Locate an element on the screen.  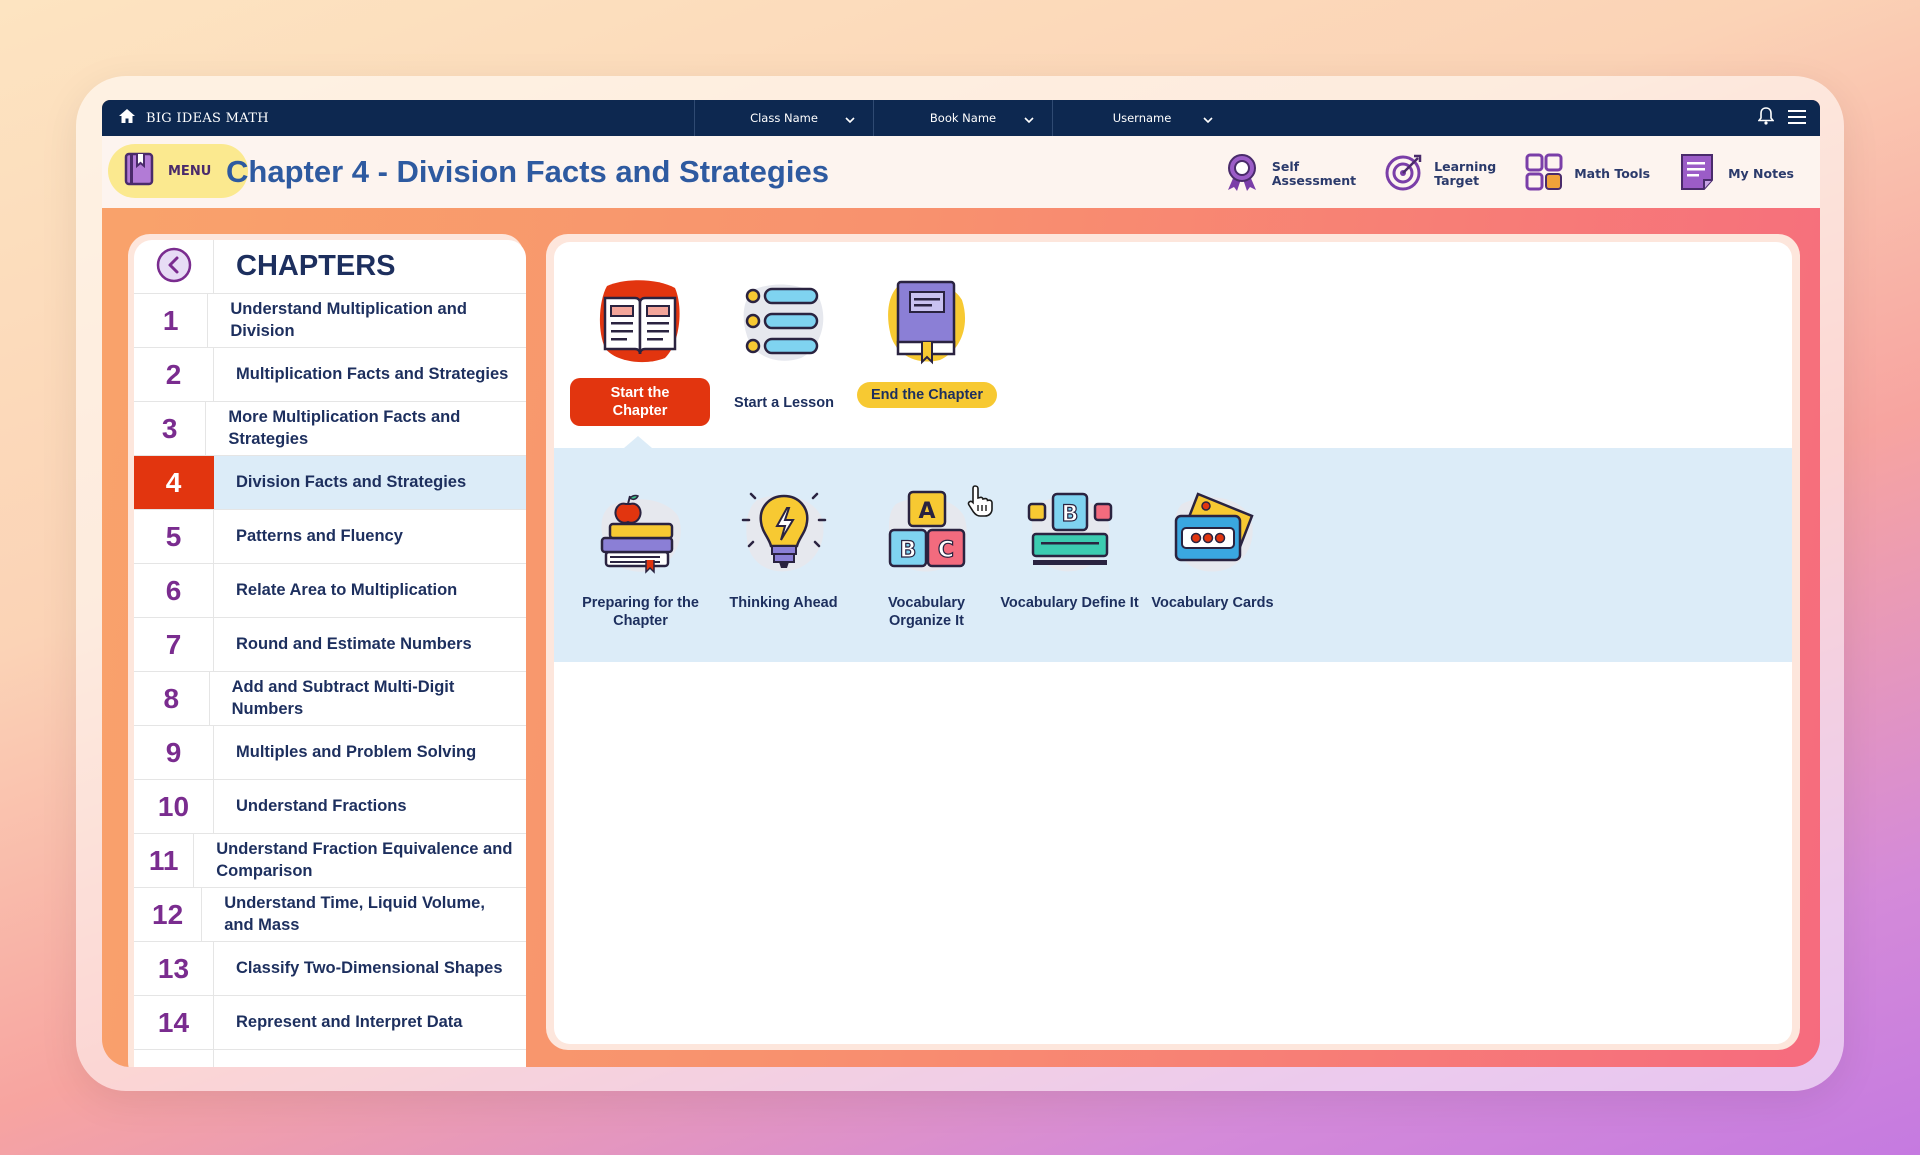
chapter-label: Relate Area to Multiplication is located at coordinates (347, 589).